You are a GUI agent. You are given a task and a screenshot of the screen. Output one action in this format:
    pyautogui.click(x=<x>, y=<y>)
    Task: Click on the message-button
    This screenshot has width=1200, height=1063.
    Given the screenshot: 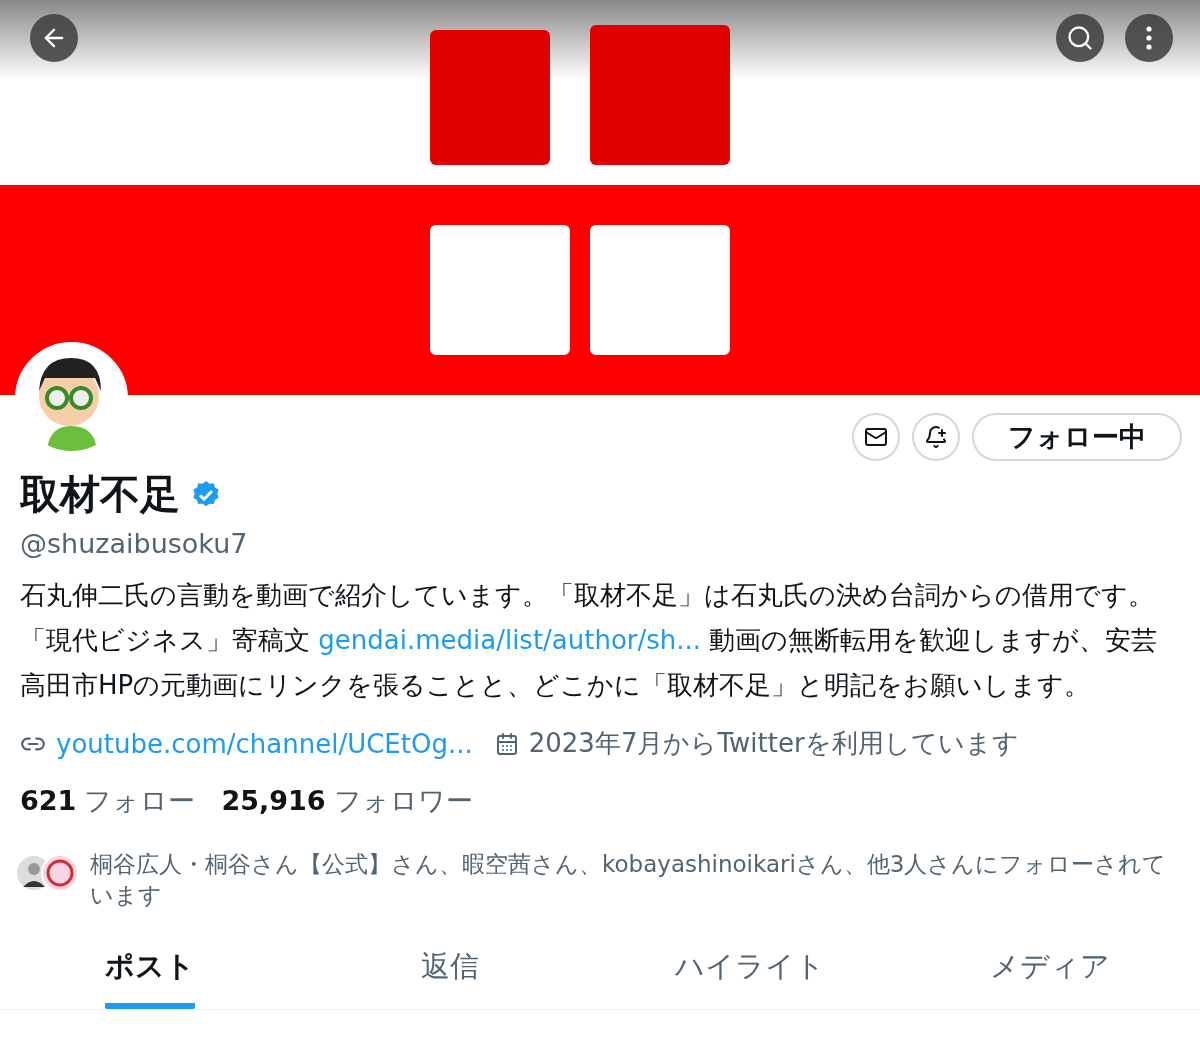 What is the action you would take?
    pyautogui.click(x=876, y=437)
    